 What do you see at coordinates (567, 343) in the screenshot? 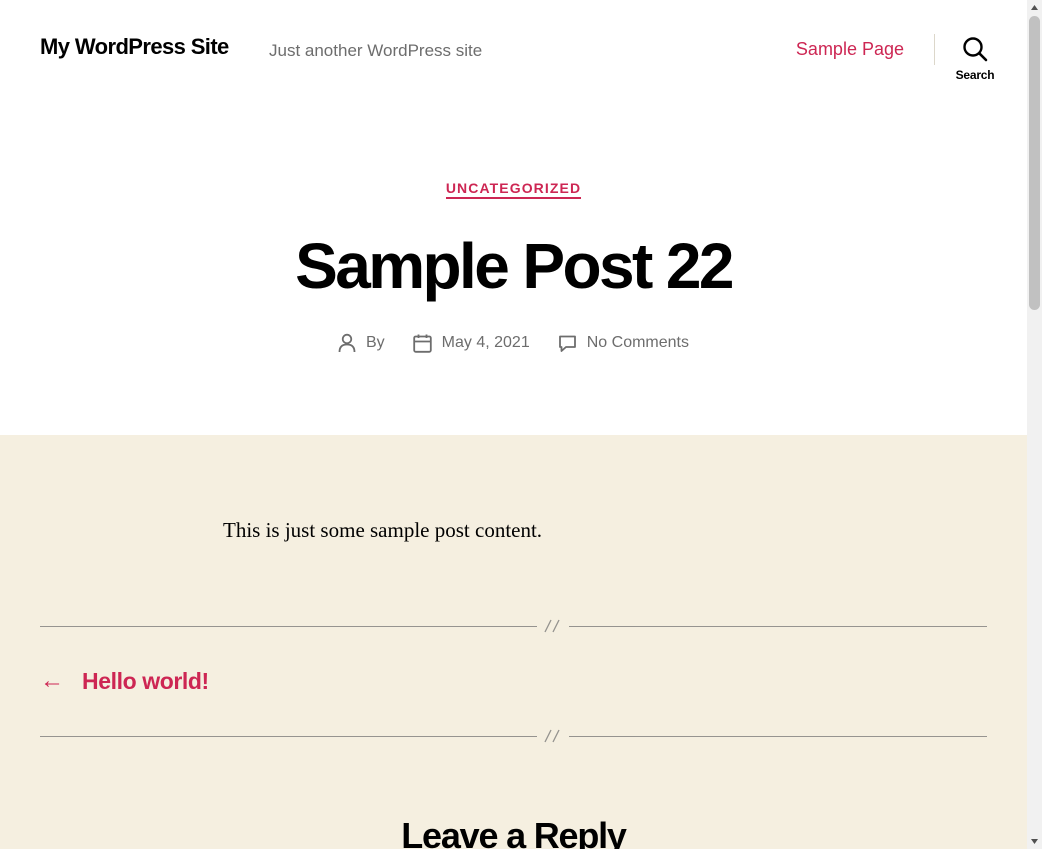
I see `comment-icon` at bounding box center [567, 343].